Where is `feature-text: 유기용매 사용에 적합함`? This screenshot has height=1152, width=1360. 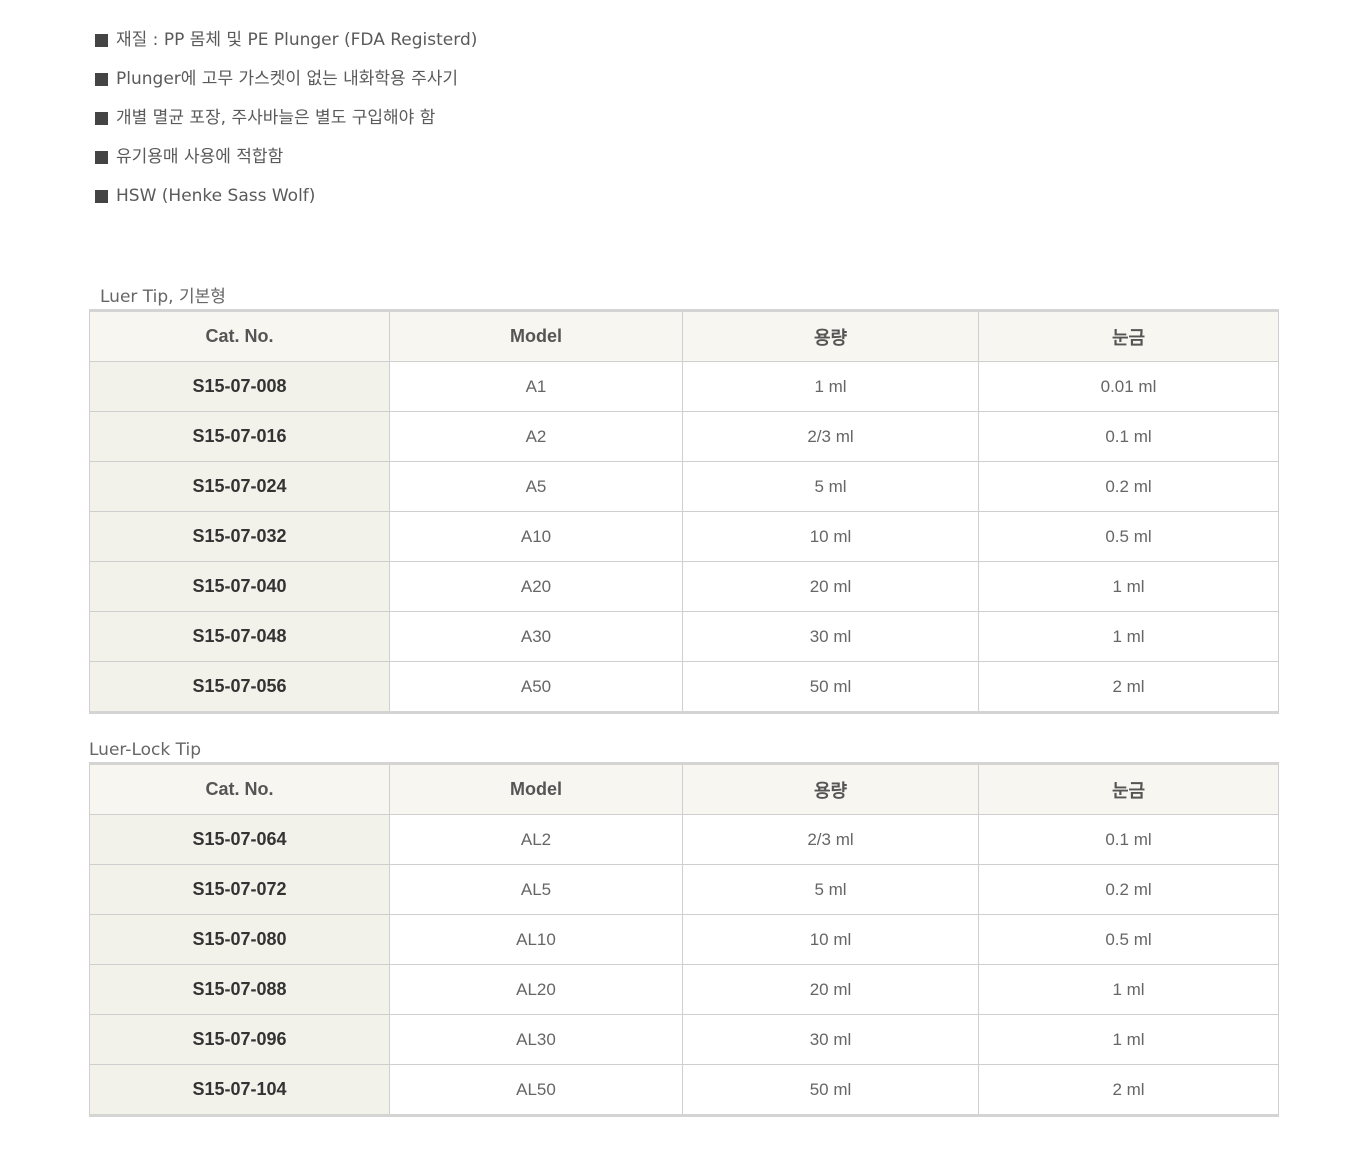
feature-text: 유기용매 사용에 적합함 is located at coordinates (200, 157).